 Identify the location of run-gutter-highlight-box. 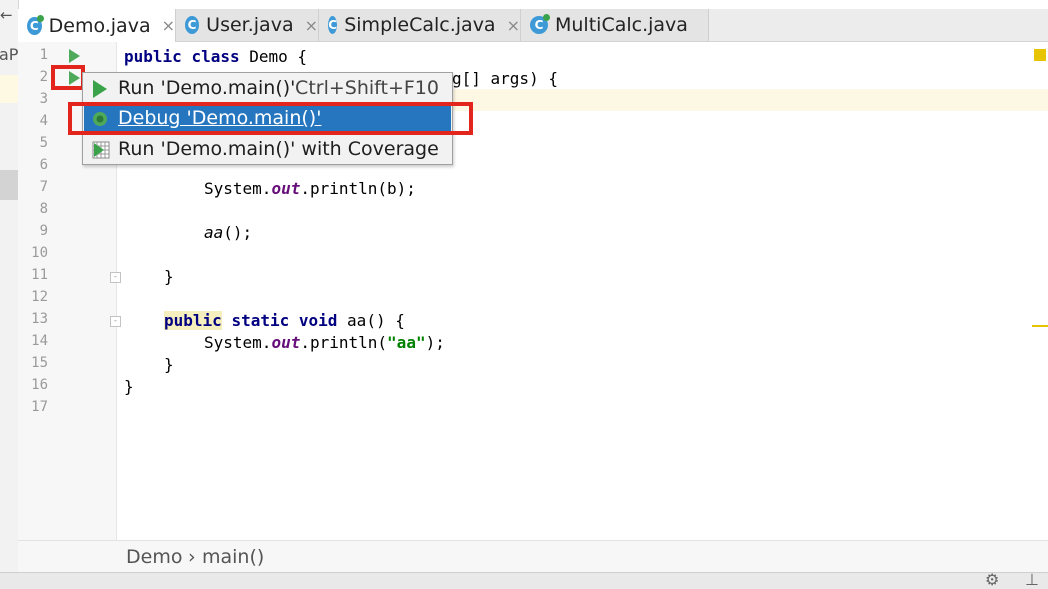
(68, 77).